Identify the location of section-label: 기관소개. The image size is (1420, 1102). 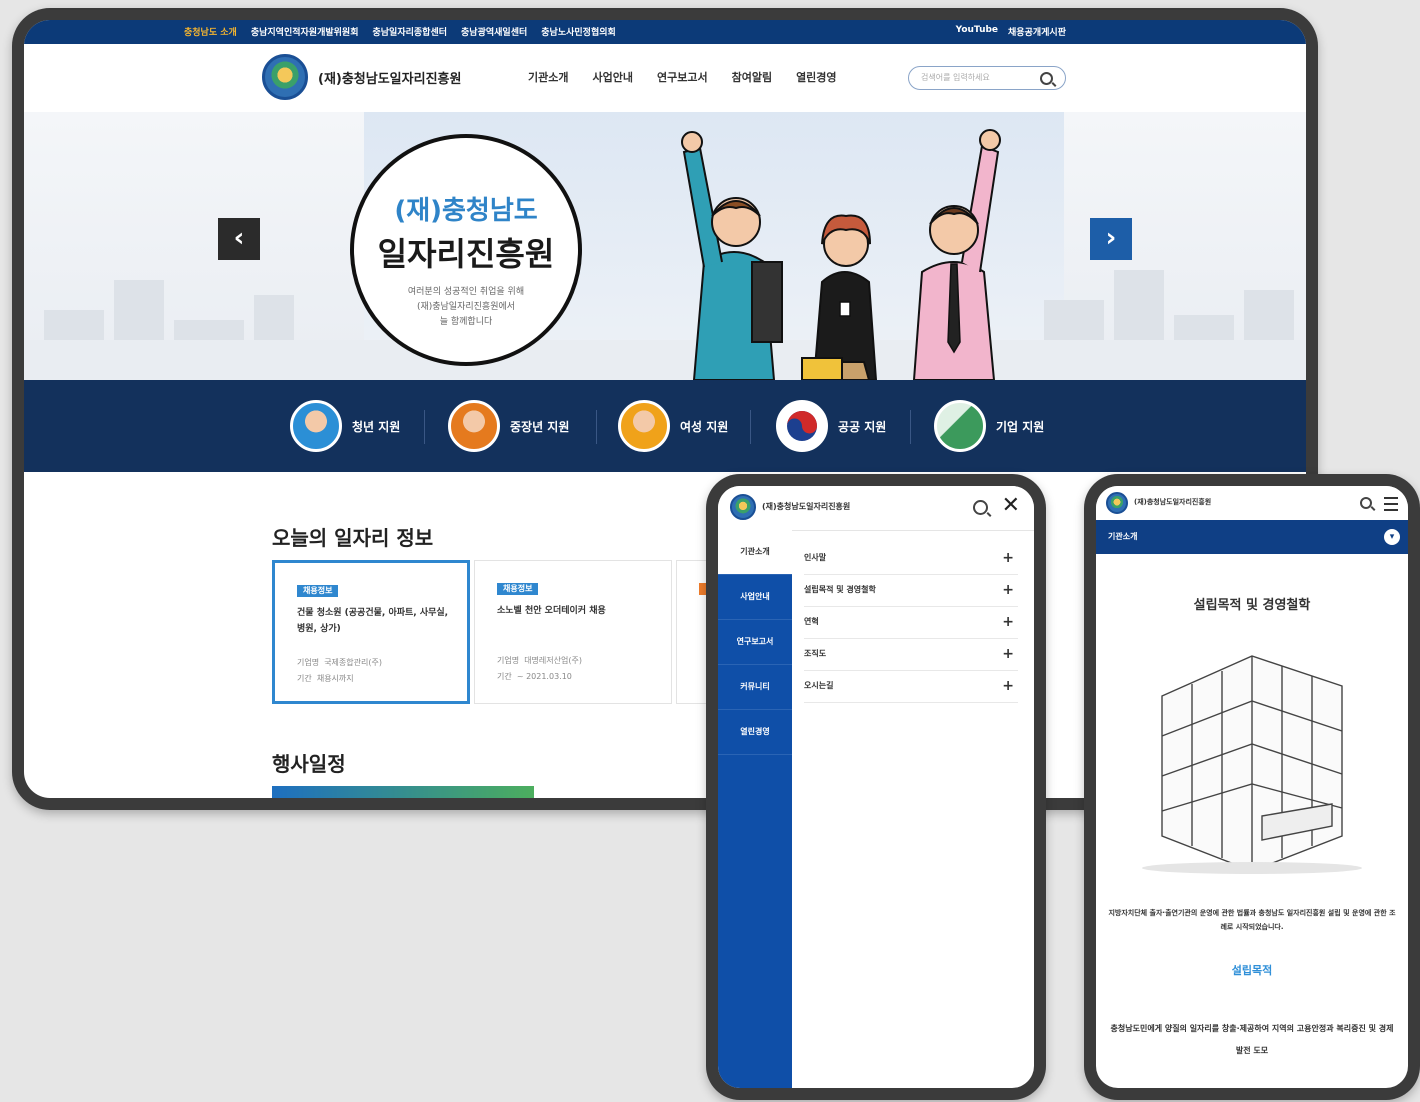
(1123, 536).